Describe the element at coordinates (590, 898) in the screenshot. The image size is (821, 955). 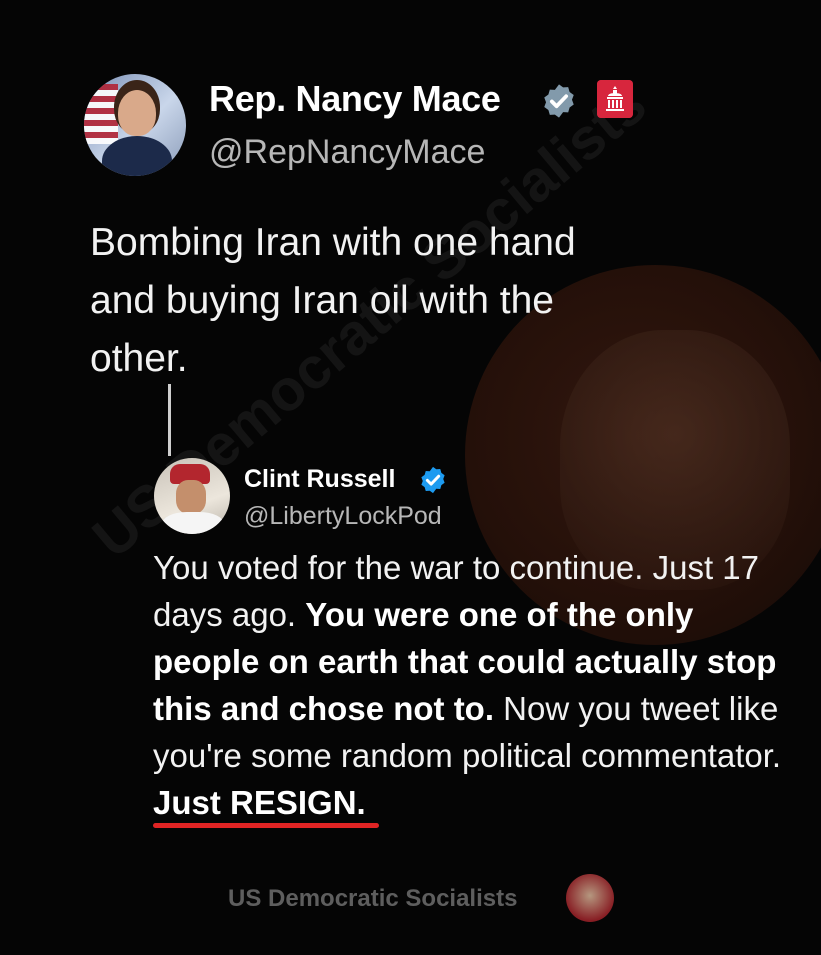
I see `dsa-logo-icon` at that location.